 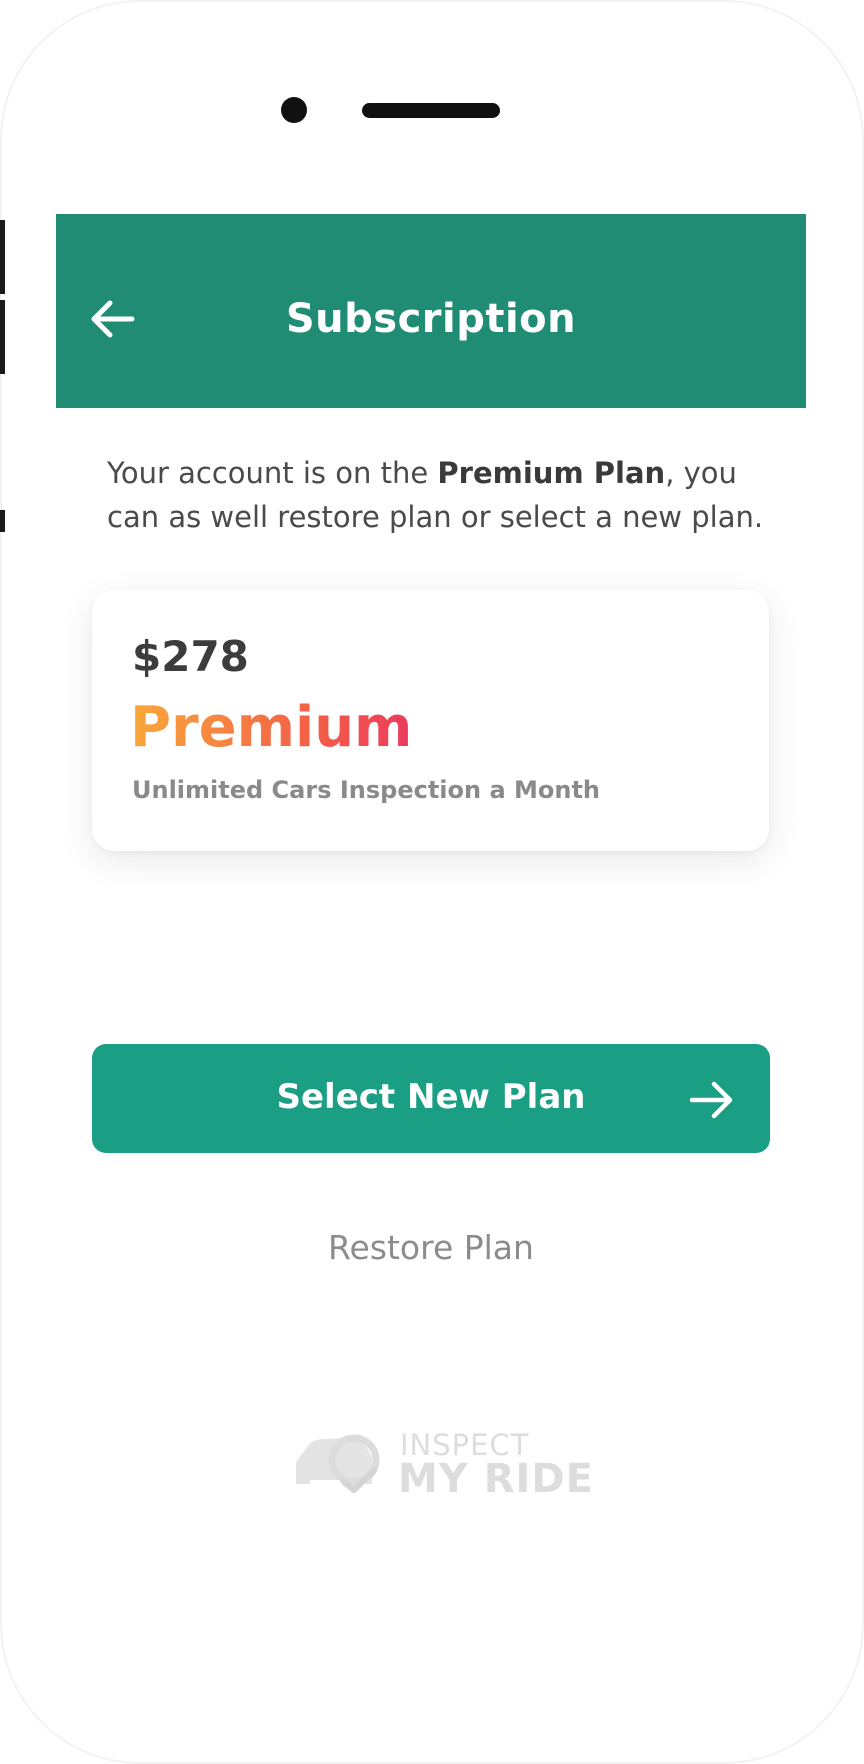 I want to click on info-prefix: Your account is on the, so click(x=272, y=473).